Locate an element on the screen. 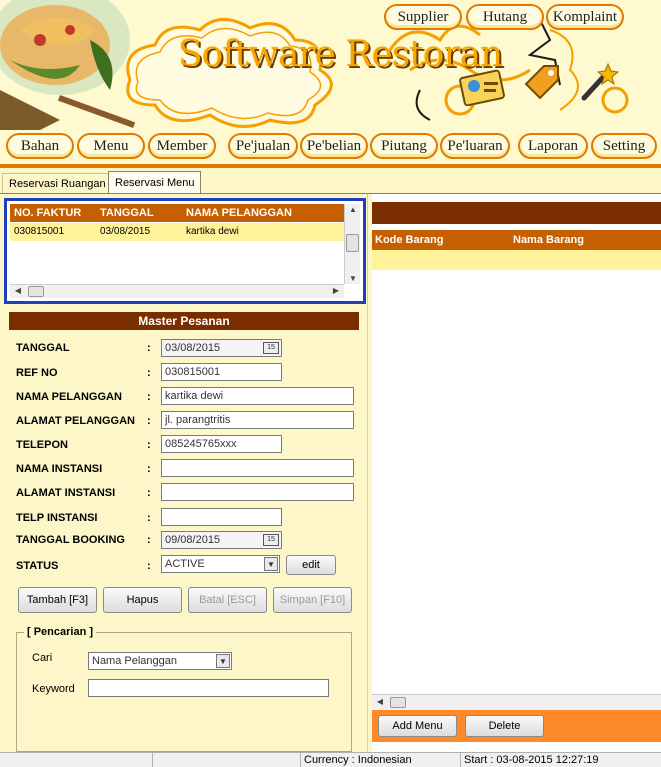 The image size is (661, 767). tab-reservasi-menu: Reservasi Menu is located at coordinates (155, 182).